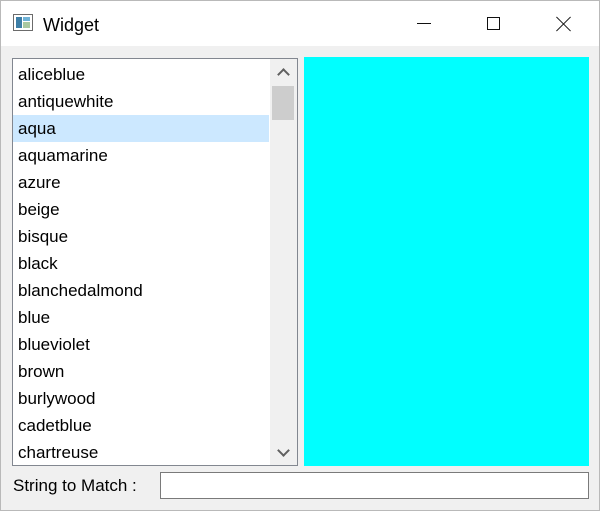 The image size is (600, 511). I want to click on scroll-up-button, so click(283, 72).